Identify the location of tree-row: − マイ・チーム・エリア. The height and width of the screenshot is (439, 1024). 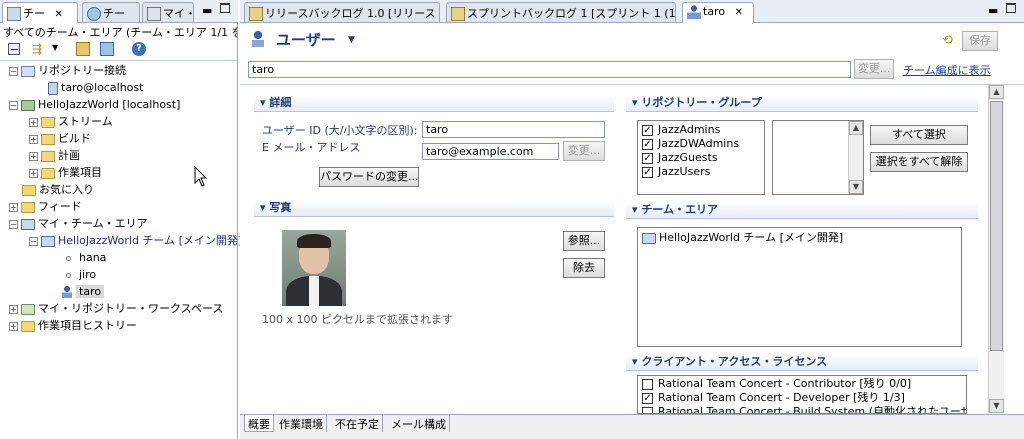
(78, 223).